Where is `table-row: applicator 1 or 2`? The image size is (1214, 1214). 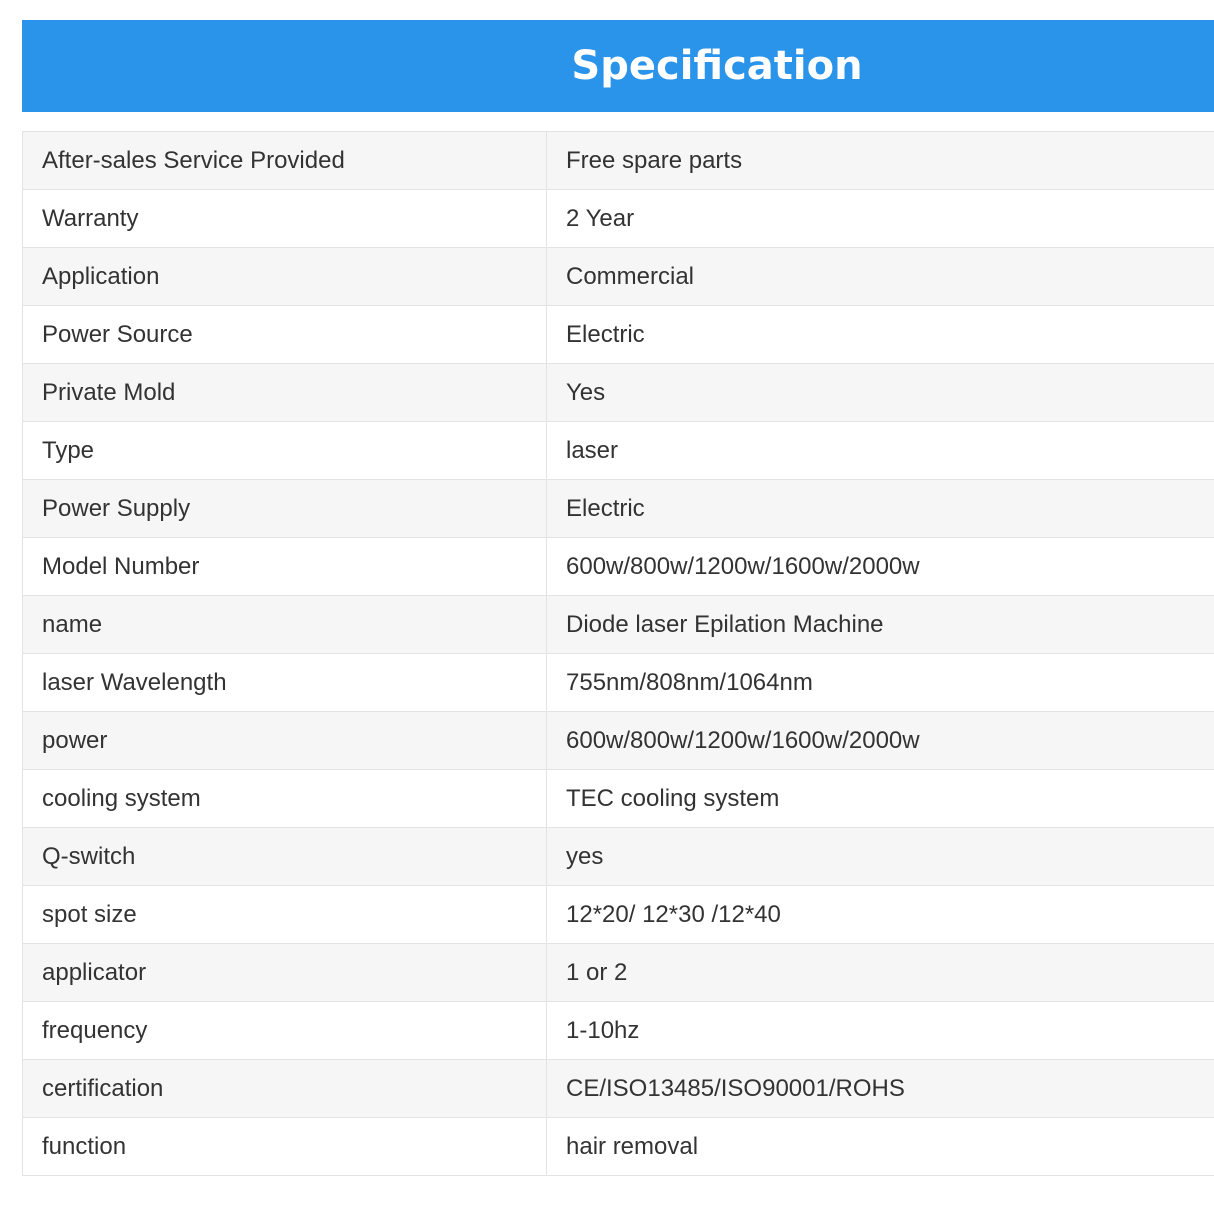
table-row: applicator 1 or 2 is located at coordinates (618, 972).